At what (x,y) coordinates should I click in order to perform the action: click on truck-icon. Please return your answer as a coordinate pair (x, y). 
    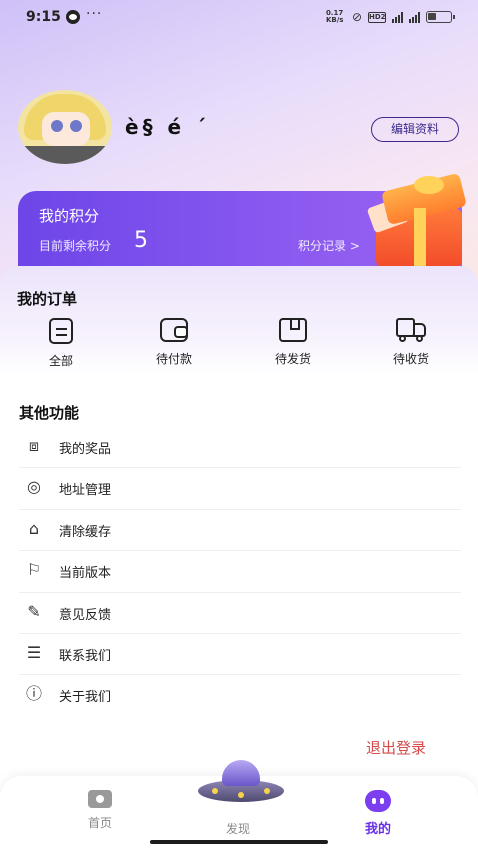
    Looking at the image, I should click on (411, 330).